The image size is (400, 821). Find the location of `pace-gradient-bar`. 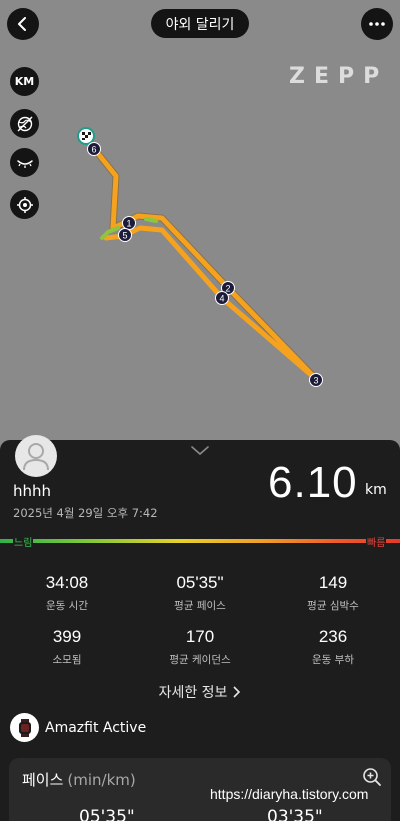

pace-gradient-bar is located at coordinates (200, 541).